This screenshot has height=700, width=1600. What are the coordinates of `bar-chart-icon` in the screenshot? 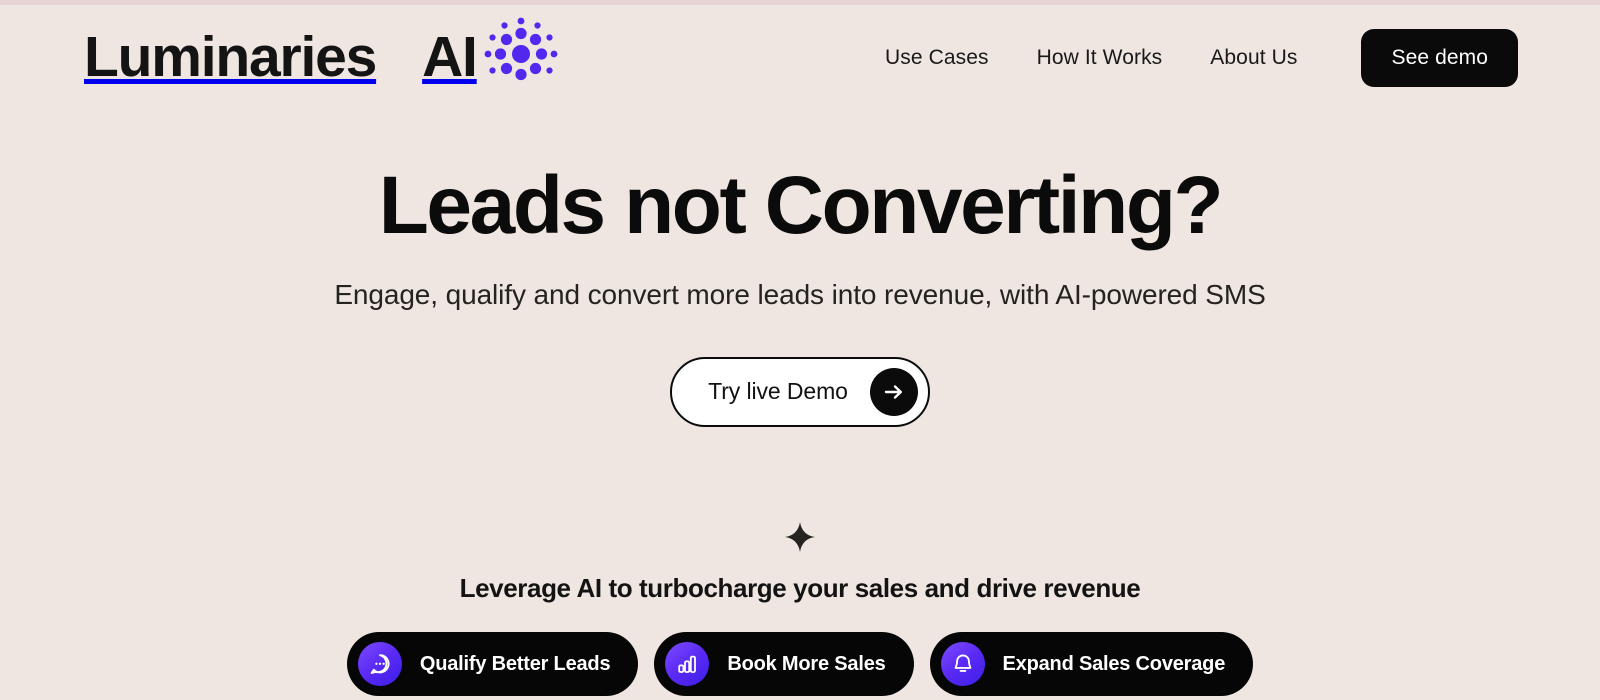 It's located at (687, 664).